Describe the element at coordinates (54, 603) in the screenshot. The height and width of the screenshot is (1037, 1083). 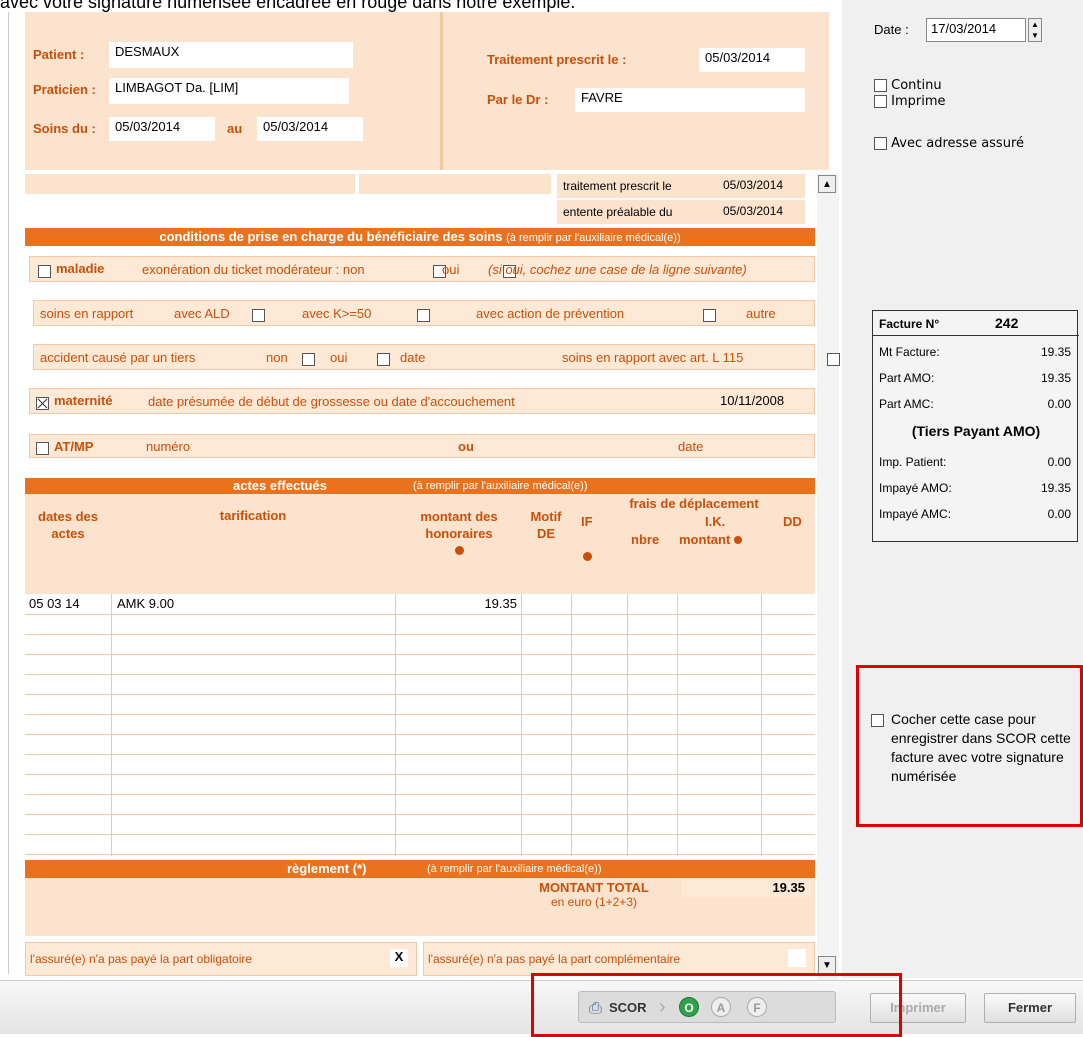
I see `row-date: 05 03 14` at that location.